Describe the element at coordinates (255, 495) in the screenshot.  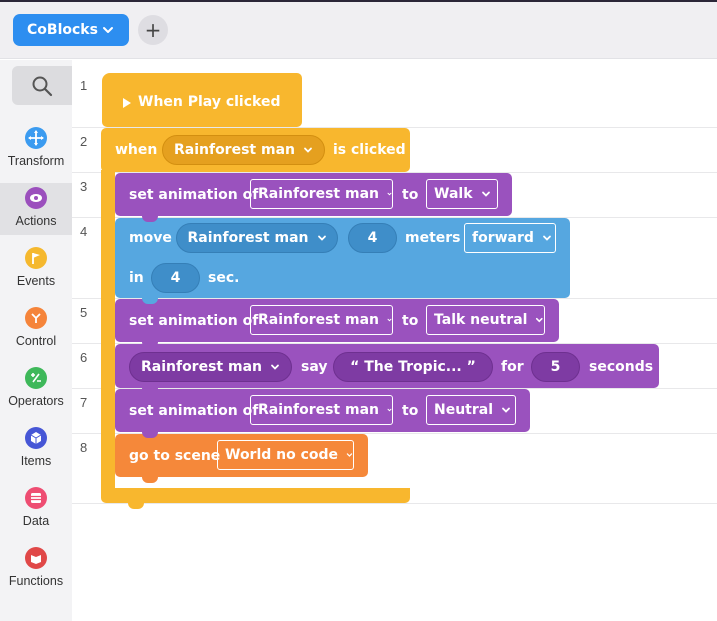
I see `c-block-foot` at that location.